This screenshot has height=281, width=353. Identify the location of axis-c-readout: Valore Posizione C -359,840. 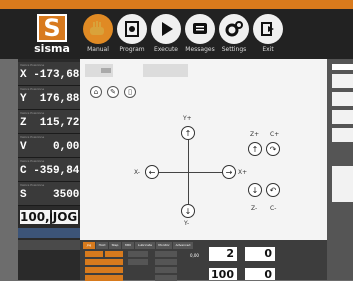
(52, 170).